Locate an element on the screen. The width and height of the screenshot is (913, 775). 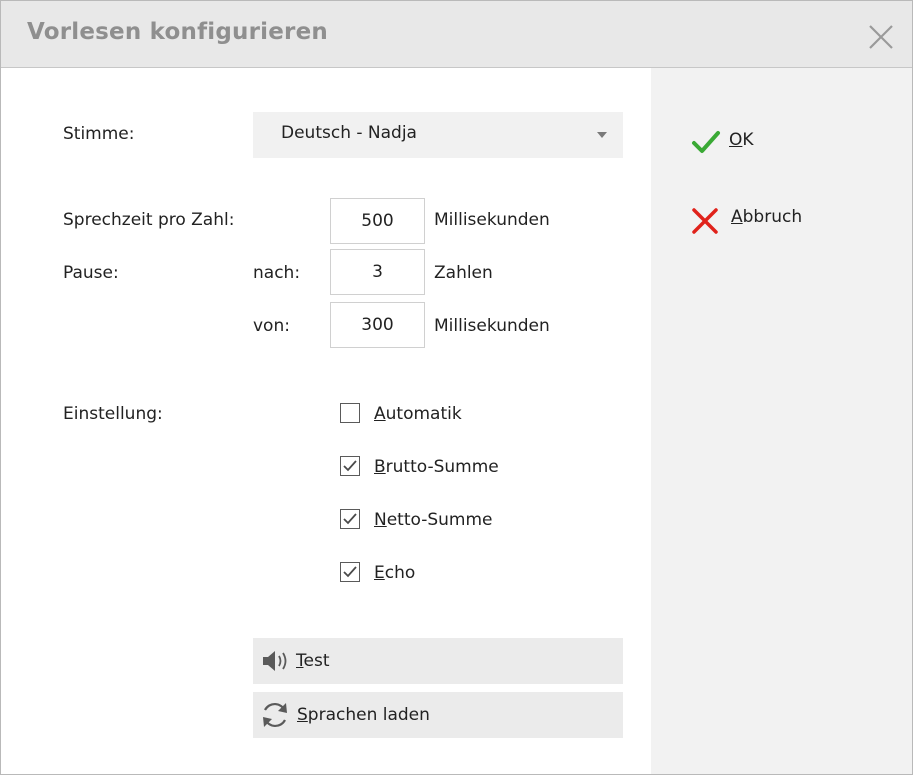
voice-selected-value: Deutsch - Nadja is located at coordinates (349, 133).